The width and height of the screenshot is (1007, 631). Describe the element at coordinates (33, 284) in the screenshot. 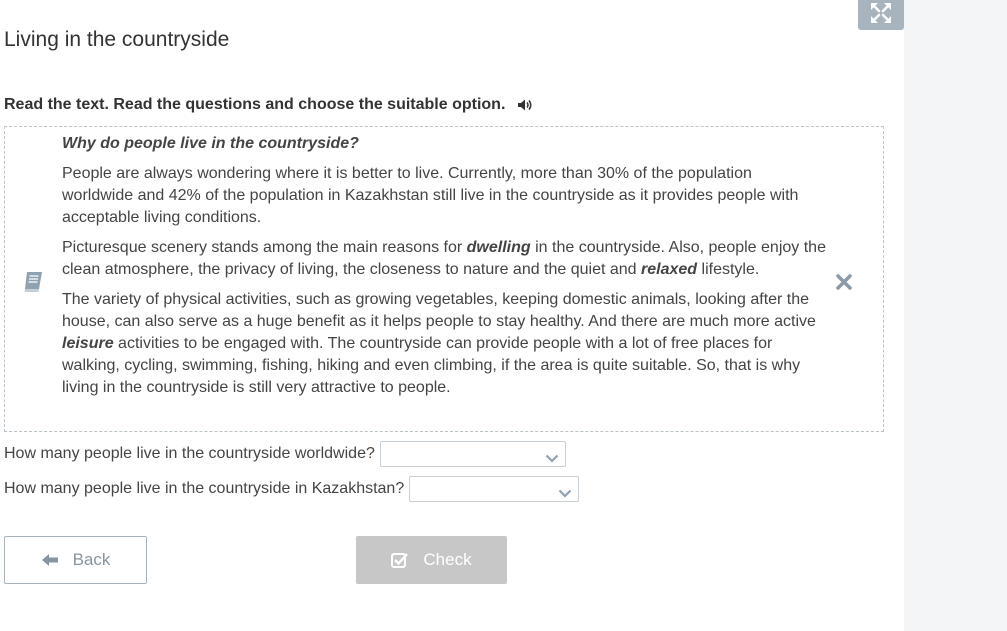

I see `book-icon` at that location.